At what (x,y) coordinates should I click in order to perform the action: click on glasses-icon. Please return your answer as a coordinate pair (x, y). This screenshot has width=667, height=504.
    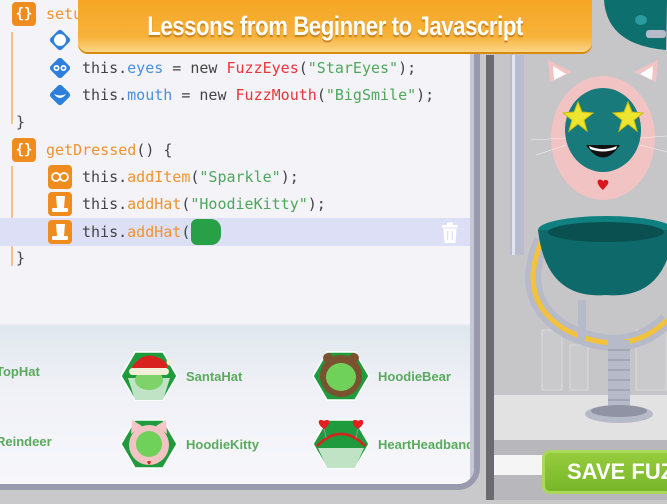
    Looking at the image, I should click on (60, 177).